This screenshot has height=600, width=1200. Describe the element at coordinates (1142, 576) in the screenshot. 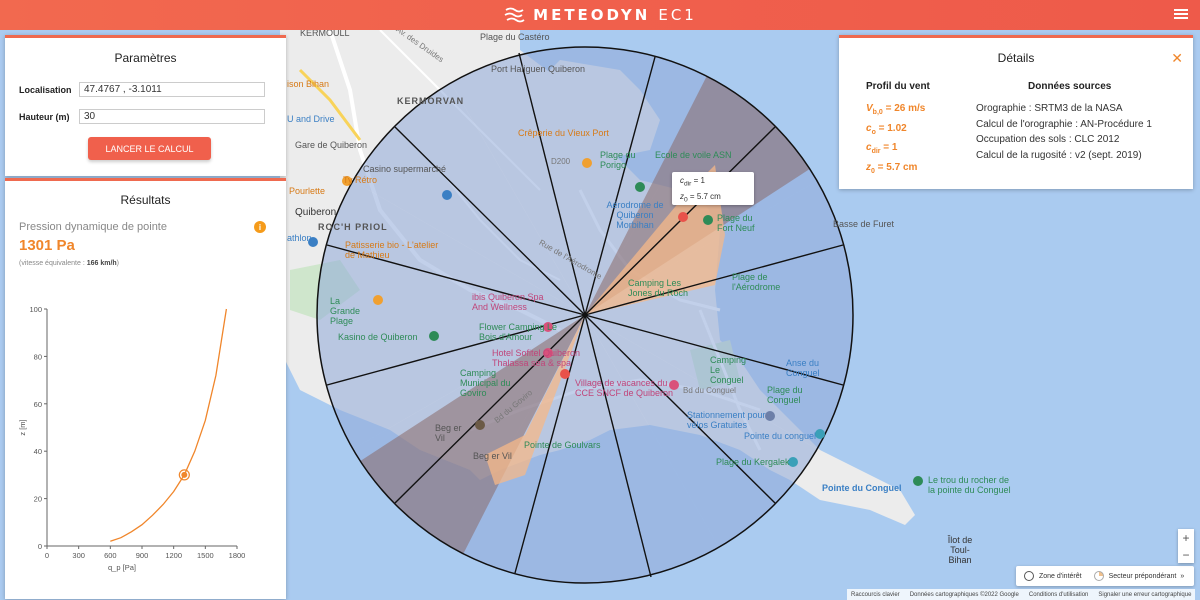

I see `legend-sector: Secteur prépondérant` at that location.